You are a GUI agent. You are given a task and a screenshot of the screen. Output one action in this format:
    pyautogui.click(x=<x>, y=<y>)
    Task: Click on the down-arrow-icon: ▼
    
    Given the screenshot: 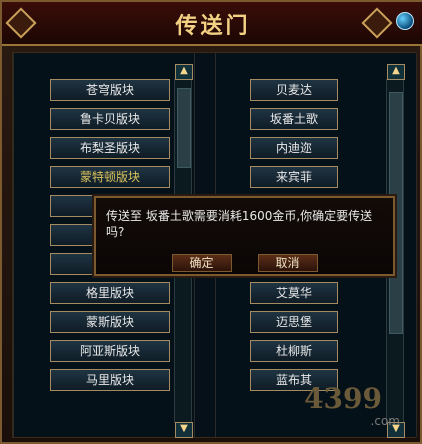 What is the action you would take?
    pyautogui.click(x=184, y=430)
    